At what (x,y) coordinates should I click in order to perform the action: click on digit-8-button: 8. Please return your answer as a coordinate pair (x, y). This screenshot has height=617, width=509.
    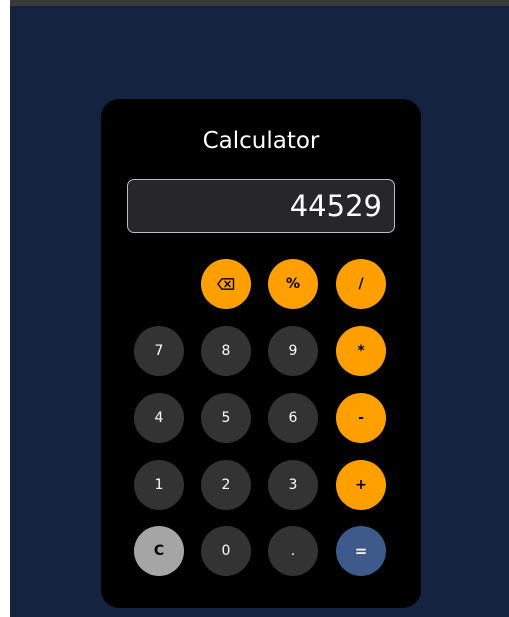
    Looking at the image, I should click on (226, 351).